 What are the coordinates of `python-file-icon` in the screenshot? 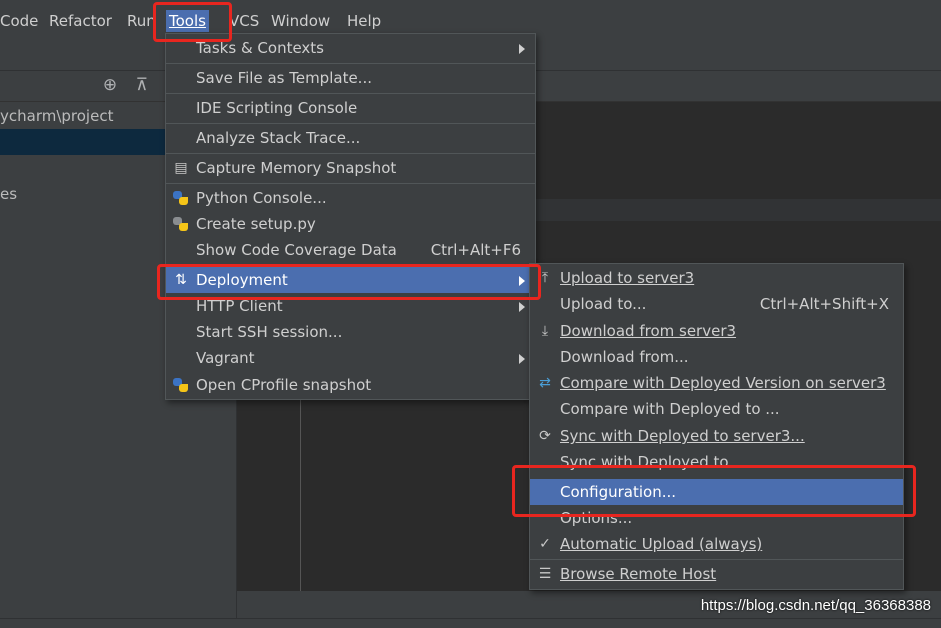 It's located at (181, 224).